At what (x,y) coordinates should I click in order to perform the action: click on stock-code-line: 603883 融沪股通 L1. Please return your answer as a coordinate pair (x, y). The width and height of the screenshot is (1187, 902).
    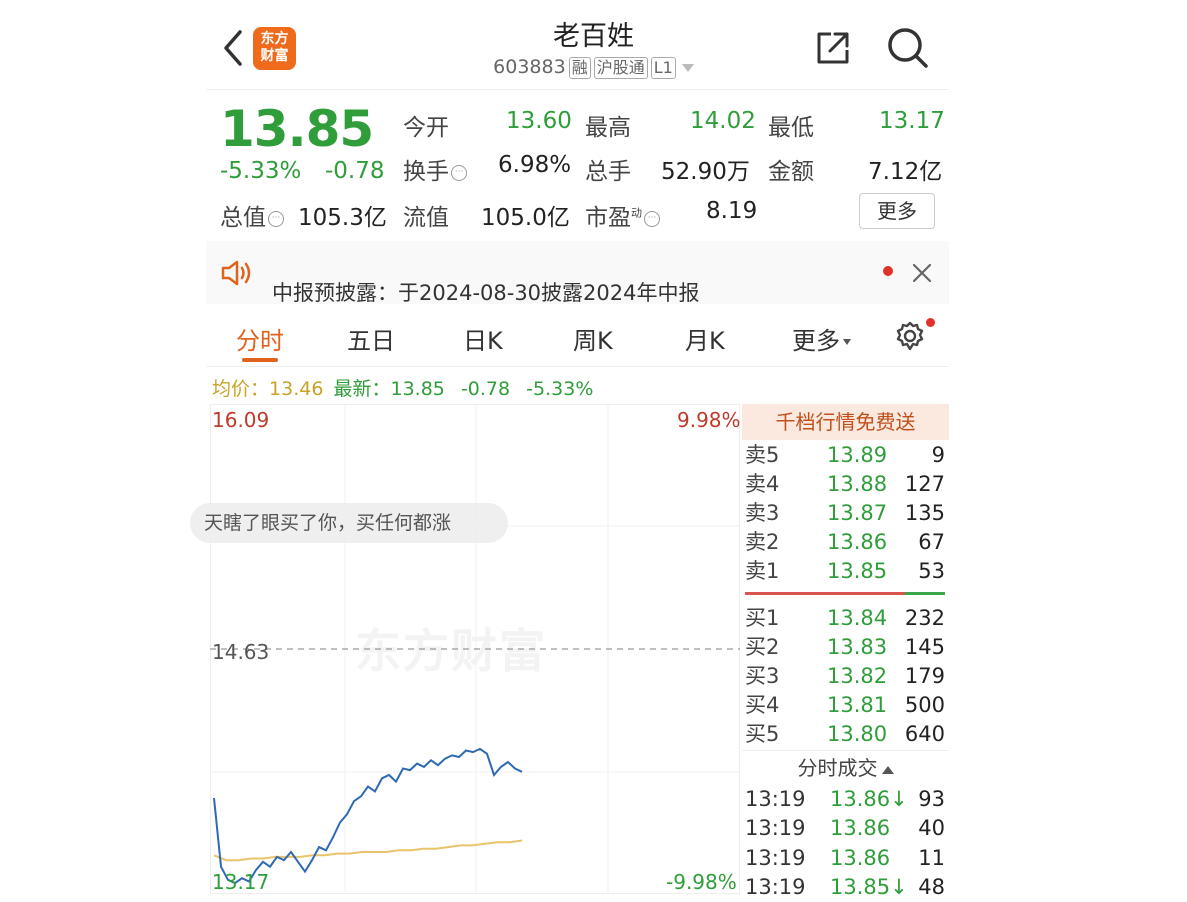
    Looking at the image, I should click on (593, 67).